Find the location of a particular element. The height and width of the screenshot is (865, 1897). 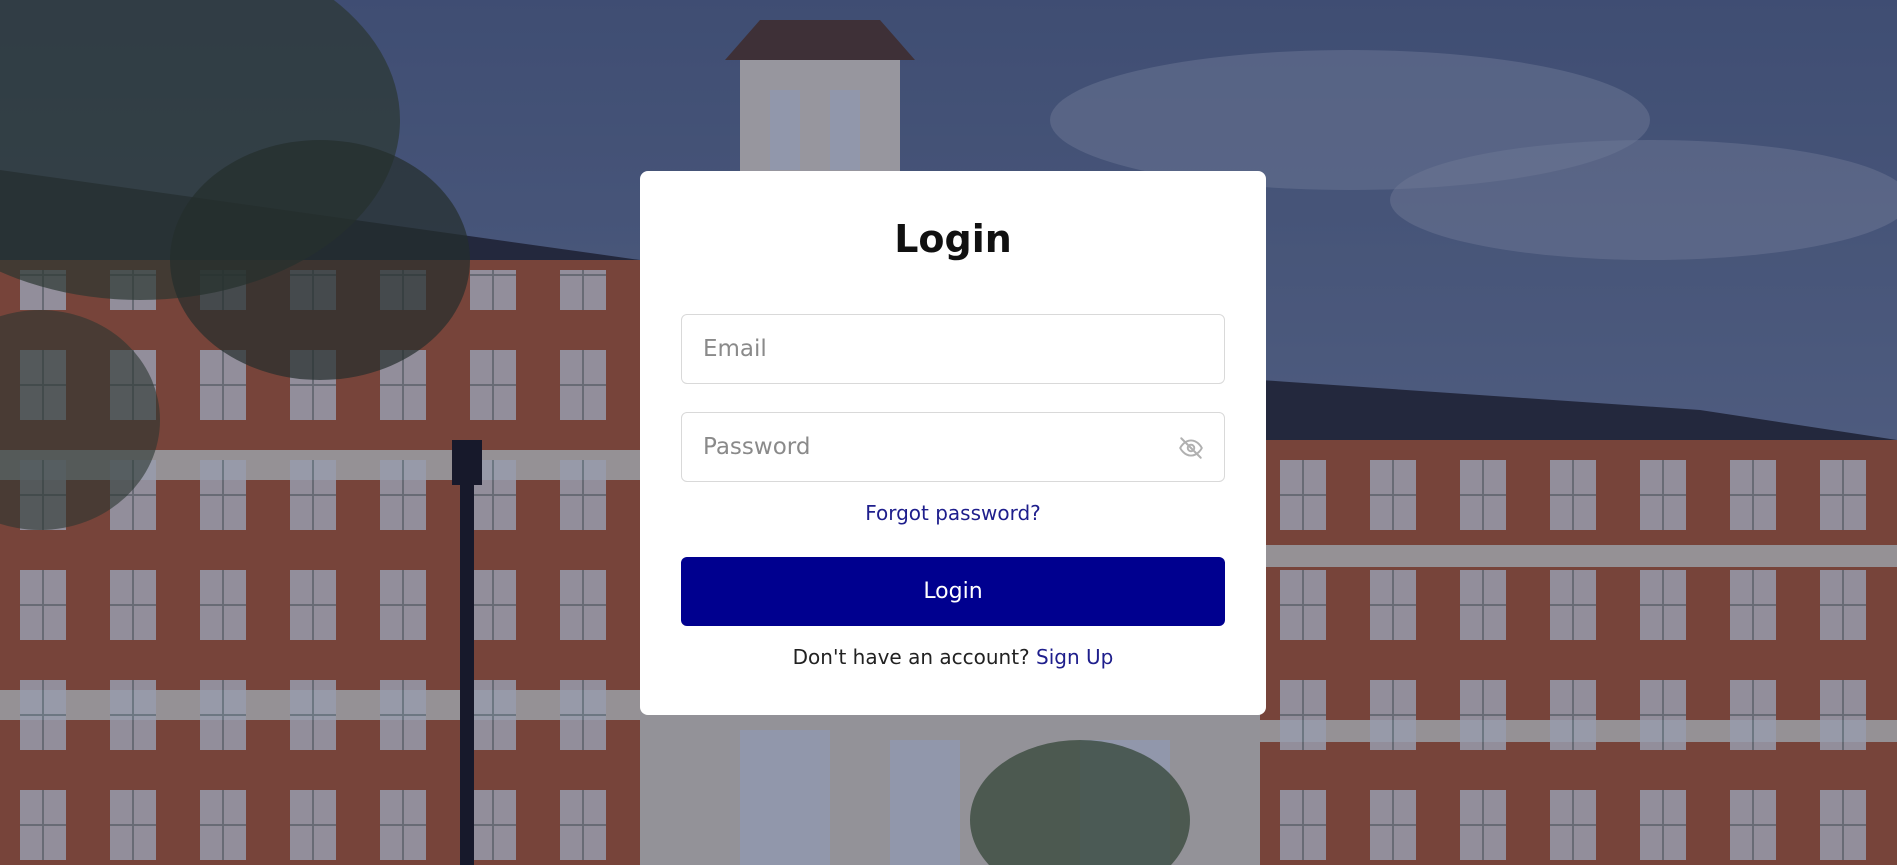

signup-prompt: Don't have an account? is located at coordinates (914, 657).